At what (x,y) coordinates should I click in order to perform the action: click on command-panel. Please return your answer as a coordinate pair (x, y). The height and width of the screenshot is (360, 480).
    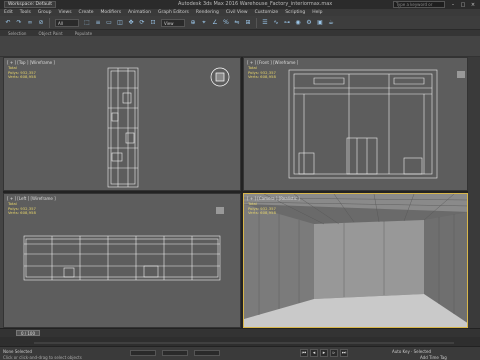
    Looking at the image, I should click on (474, 192).